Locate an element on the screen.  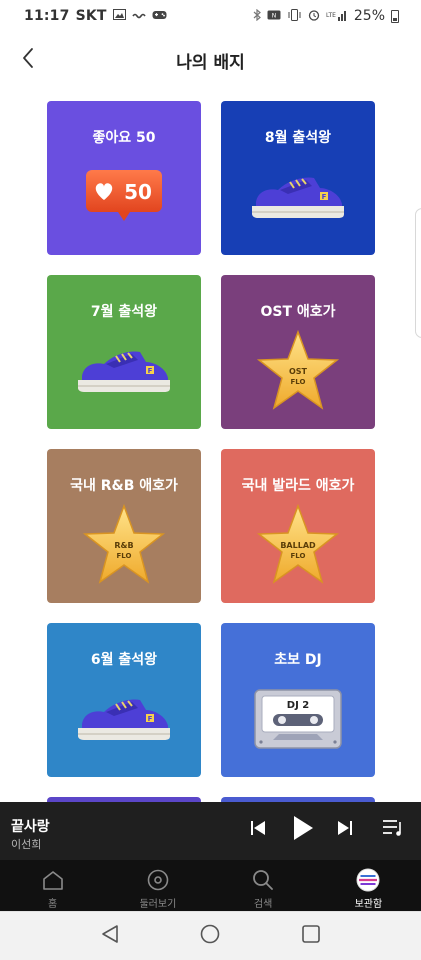
play-button is located at coordinates (303, 830).